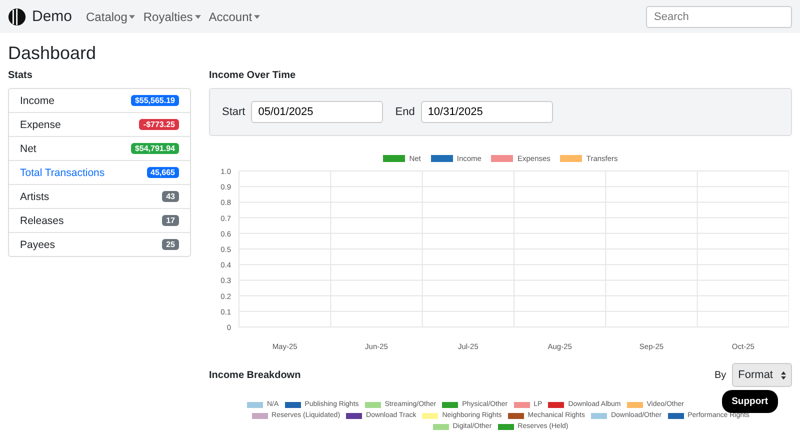  I want to click on field-label: Start, so click(234, 112).